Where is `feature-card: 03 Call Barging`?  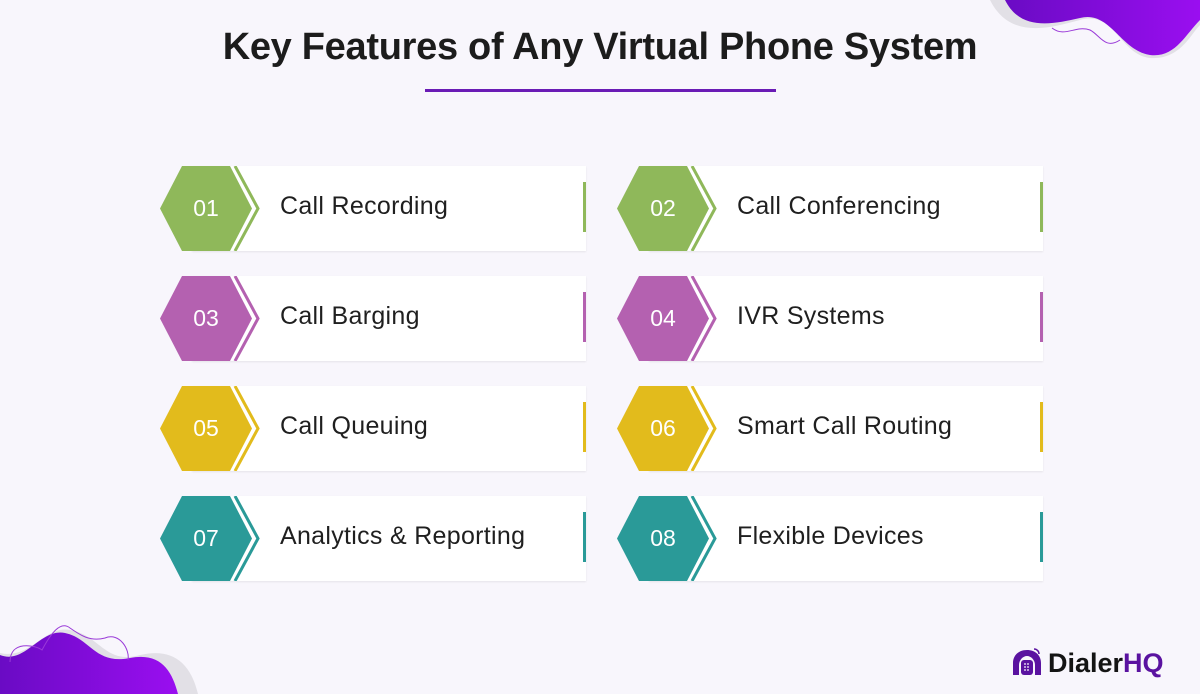
feature-card: 03 Call Barging is located at coordinates (373, 318).